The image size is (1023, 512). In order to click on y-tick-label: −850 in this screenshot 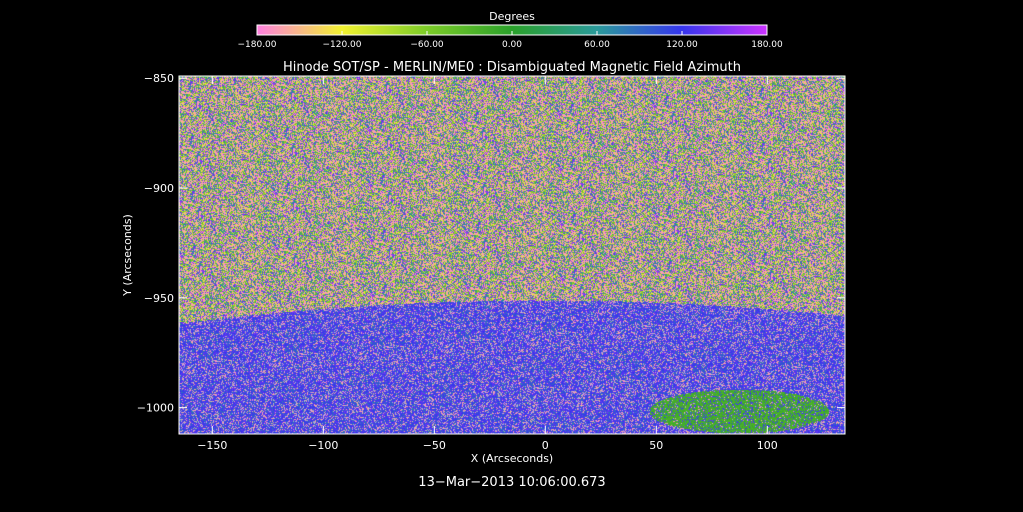, I will do `click(159, 78)`.